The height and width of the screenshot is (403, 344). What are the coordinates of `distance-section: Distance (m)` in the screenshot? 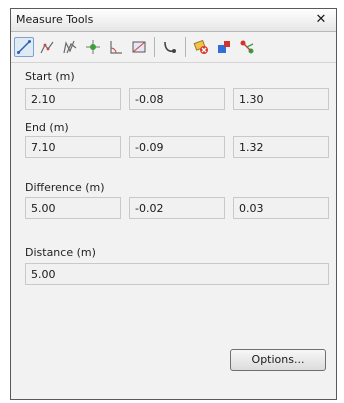 It's located at (60, 253).